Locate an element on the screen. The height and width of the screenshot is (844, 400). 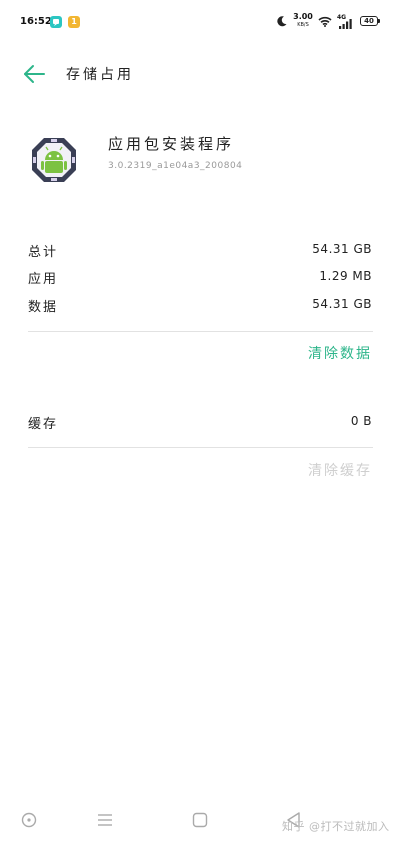
notification-badge-icon: 1 is located at coordinates (74, 22).